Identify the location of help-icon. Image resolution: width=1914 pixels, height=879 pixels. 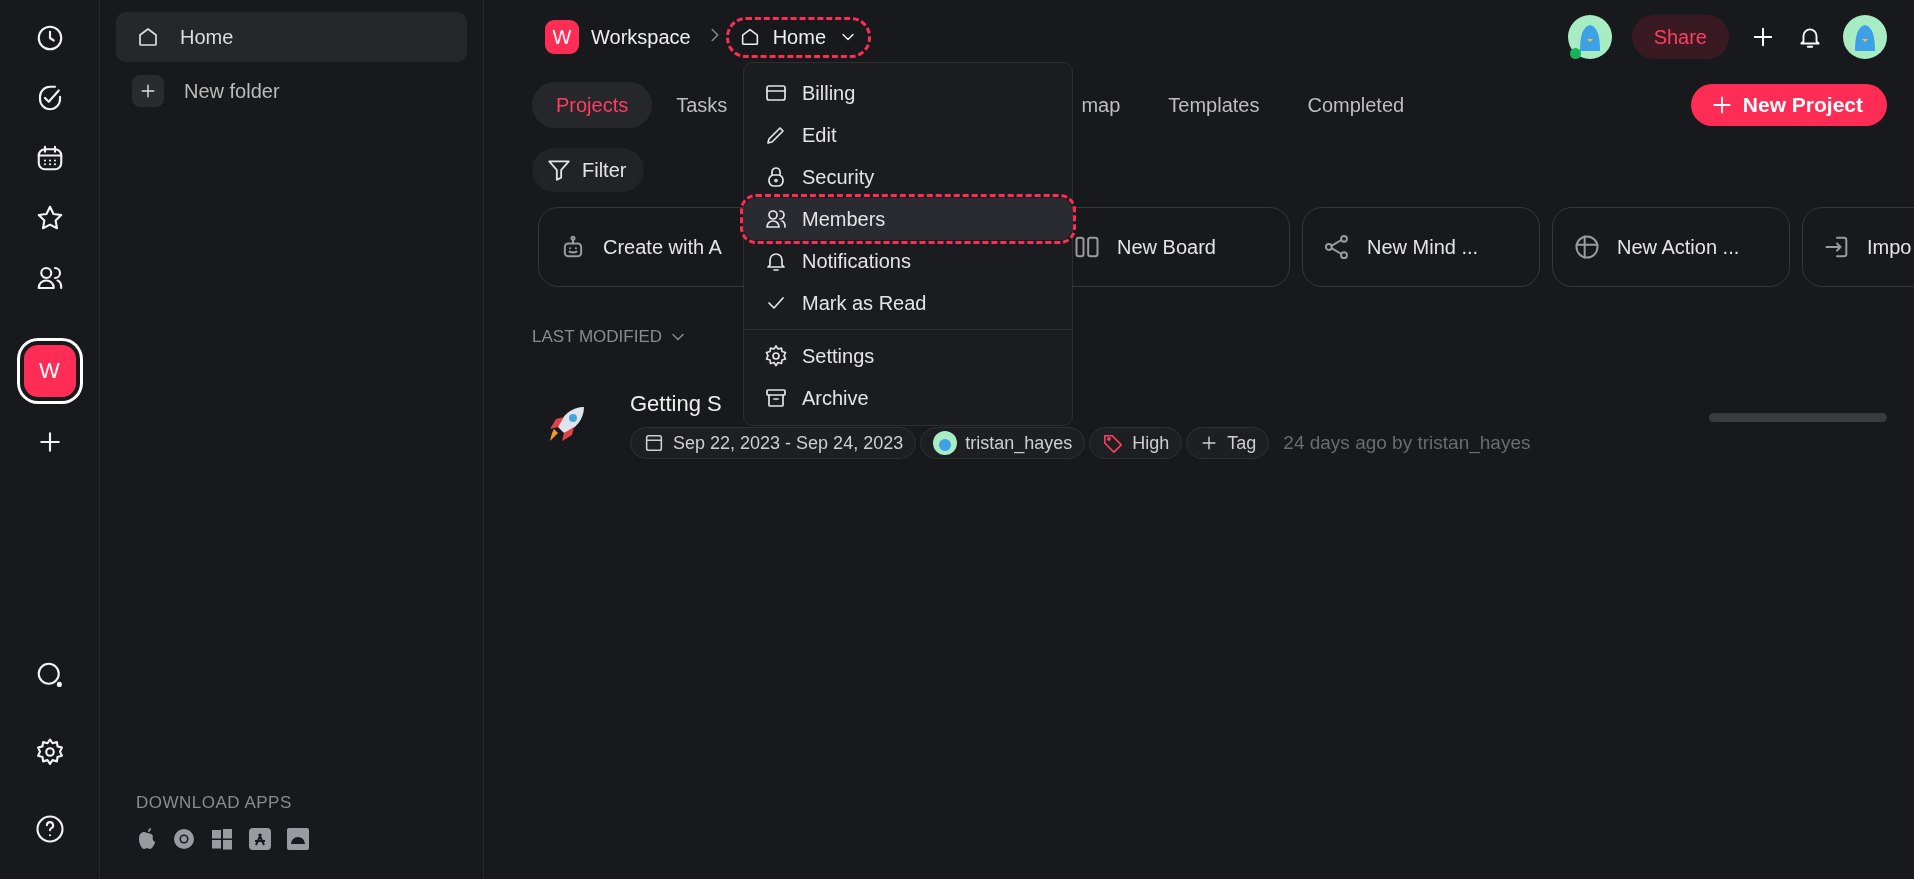
(49, 829).